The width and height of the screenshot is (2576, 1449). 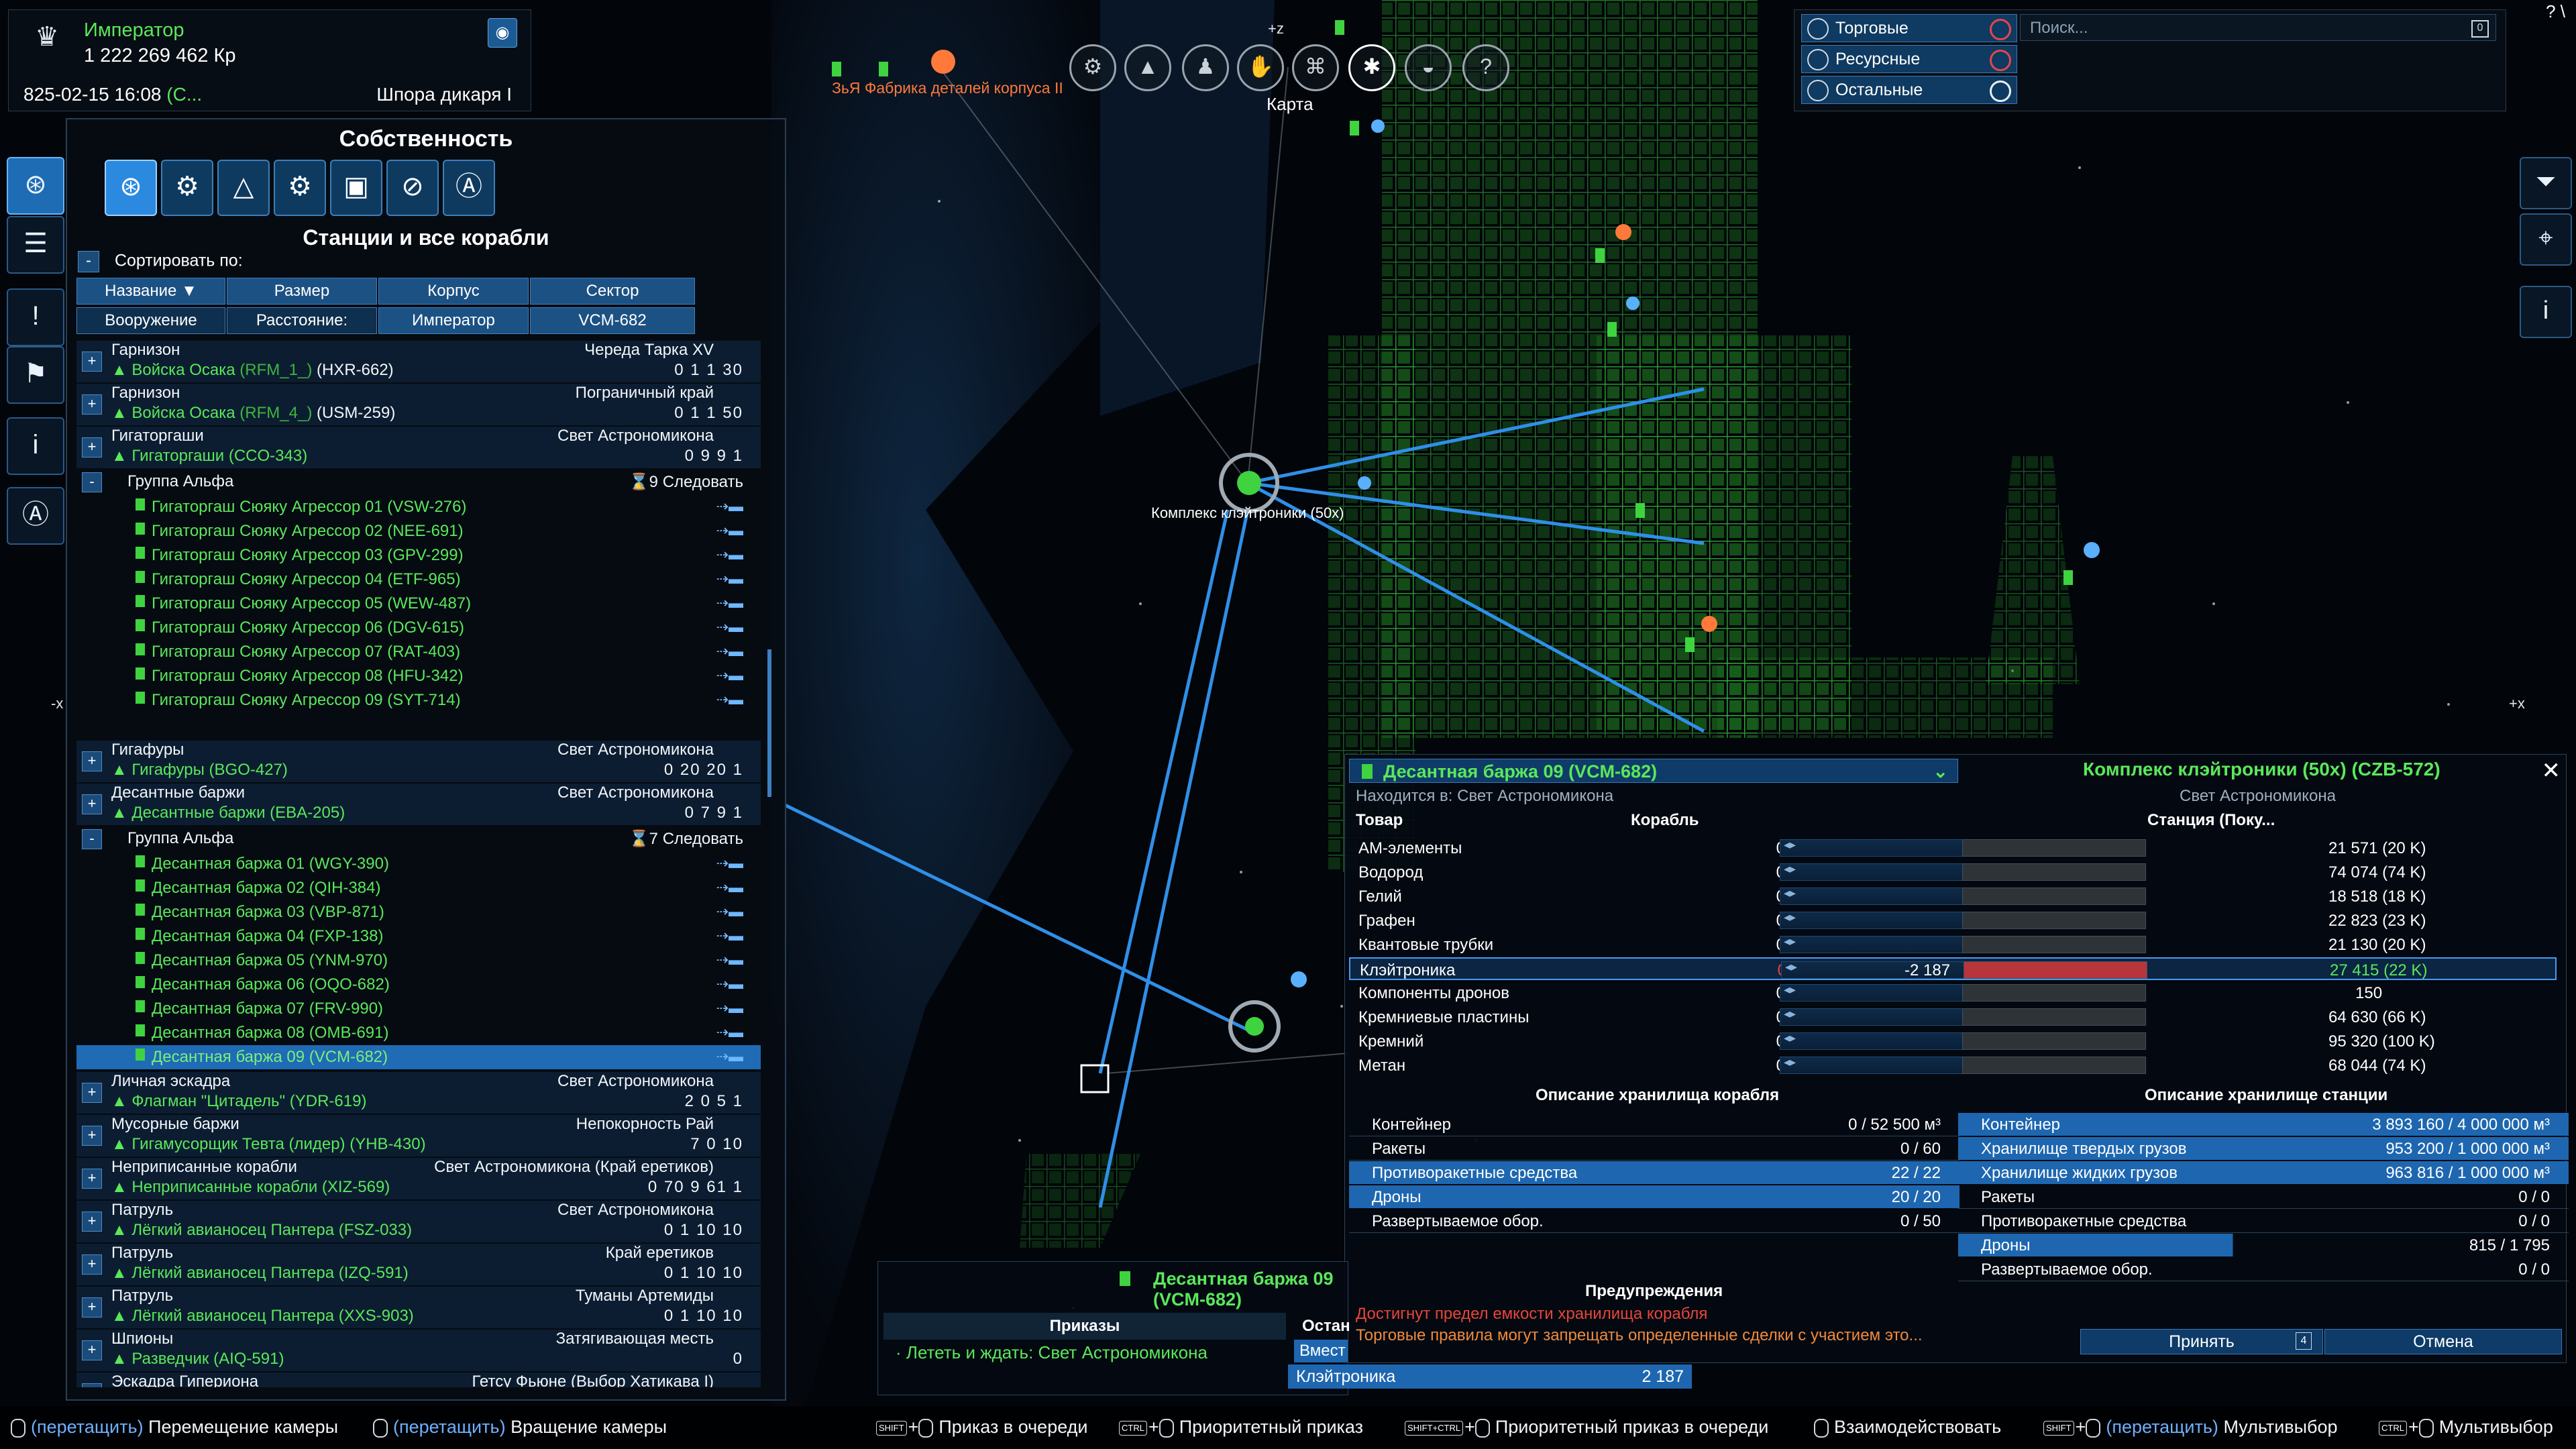 I want to click on ware-row: Клэйтроника0◂▸-2 18727 415 (22 K), so click(x=1953, y=968).